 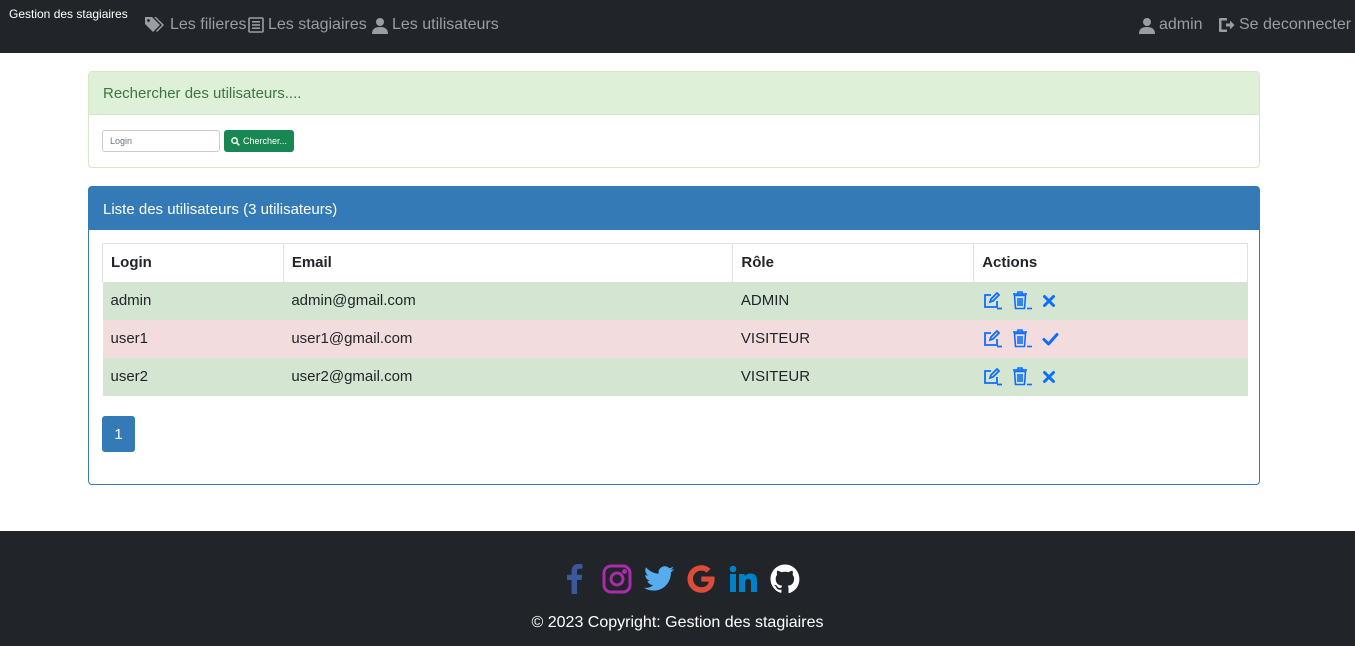 I want to click on column-header-email: Email, so click(x=508, y=262).